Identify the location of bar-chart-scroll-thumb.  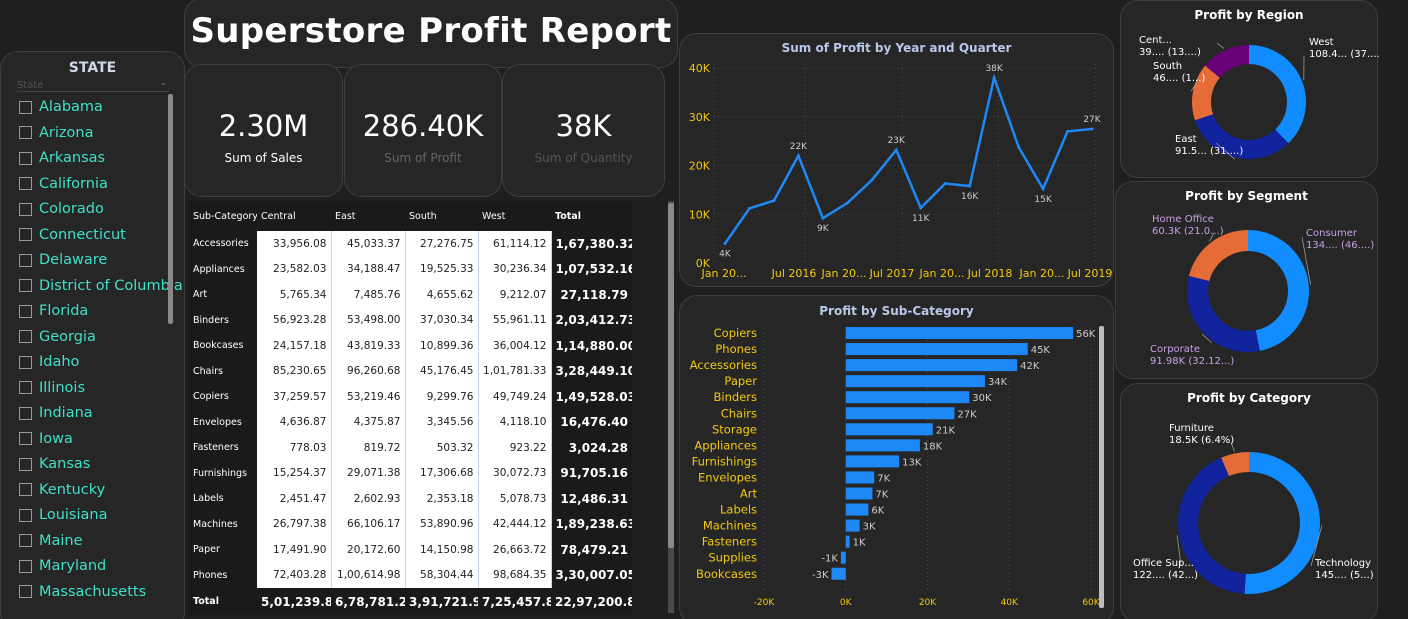
(1101, 467).